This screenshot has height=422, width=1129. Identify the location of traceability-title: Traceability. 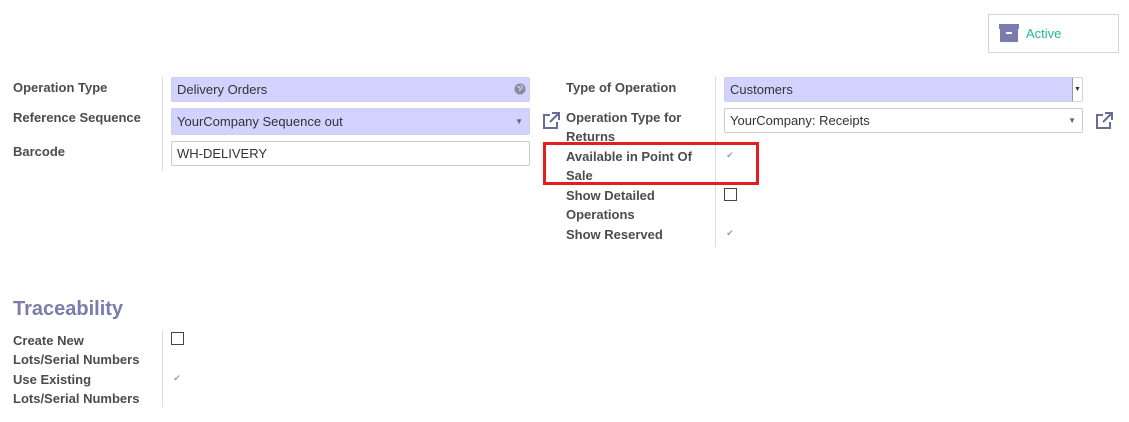
(68, 309).